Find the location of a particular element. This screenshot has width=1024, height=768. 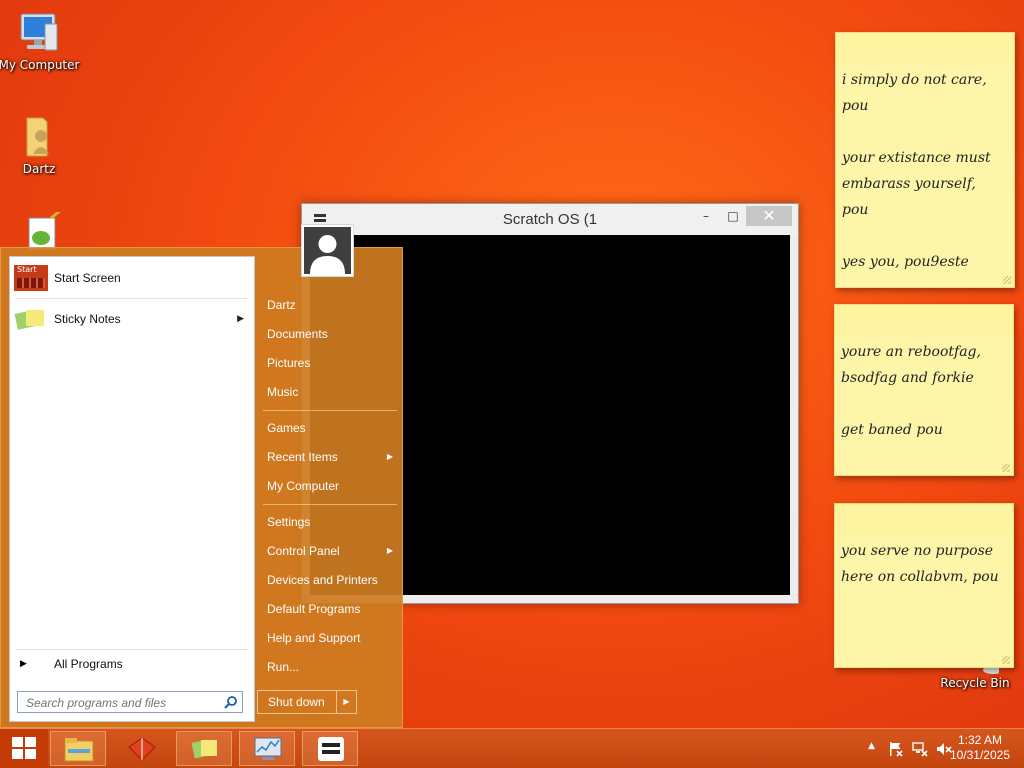

shutdown-button: Shut down ▶ is located at coordinates (307, 702).